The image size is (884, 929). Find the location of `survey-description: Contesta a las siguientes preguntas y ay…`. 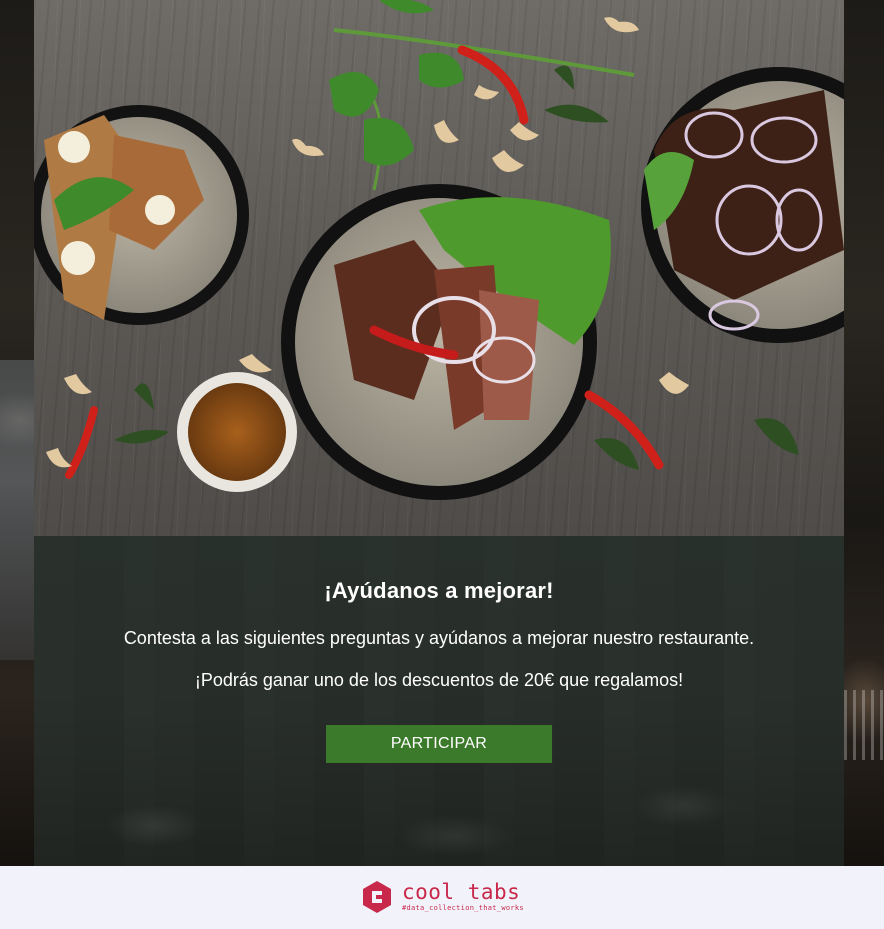

survey-description: Contesta a las siguientes preguntas y ay… is located at coordinates (439, 638).